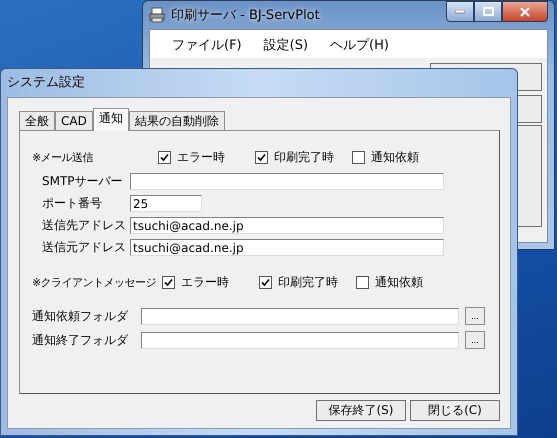  Describe the element at coordinates (455, 410) in the screenshot. I see `dialog-button: 閉じる(C)` at that location.